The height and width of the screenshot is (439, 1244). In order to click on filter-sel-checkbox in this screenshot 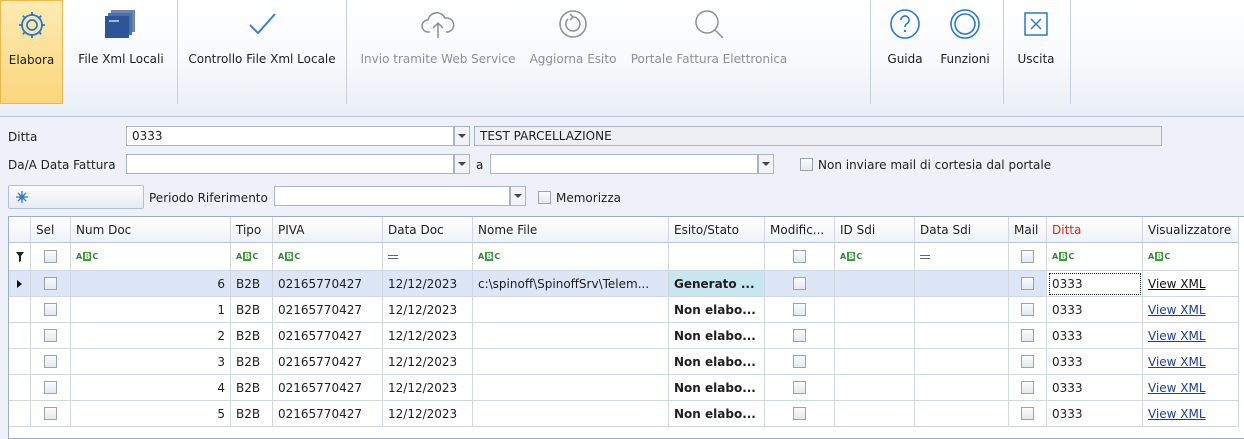, I will do `click(50, 256)`.